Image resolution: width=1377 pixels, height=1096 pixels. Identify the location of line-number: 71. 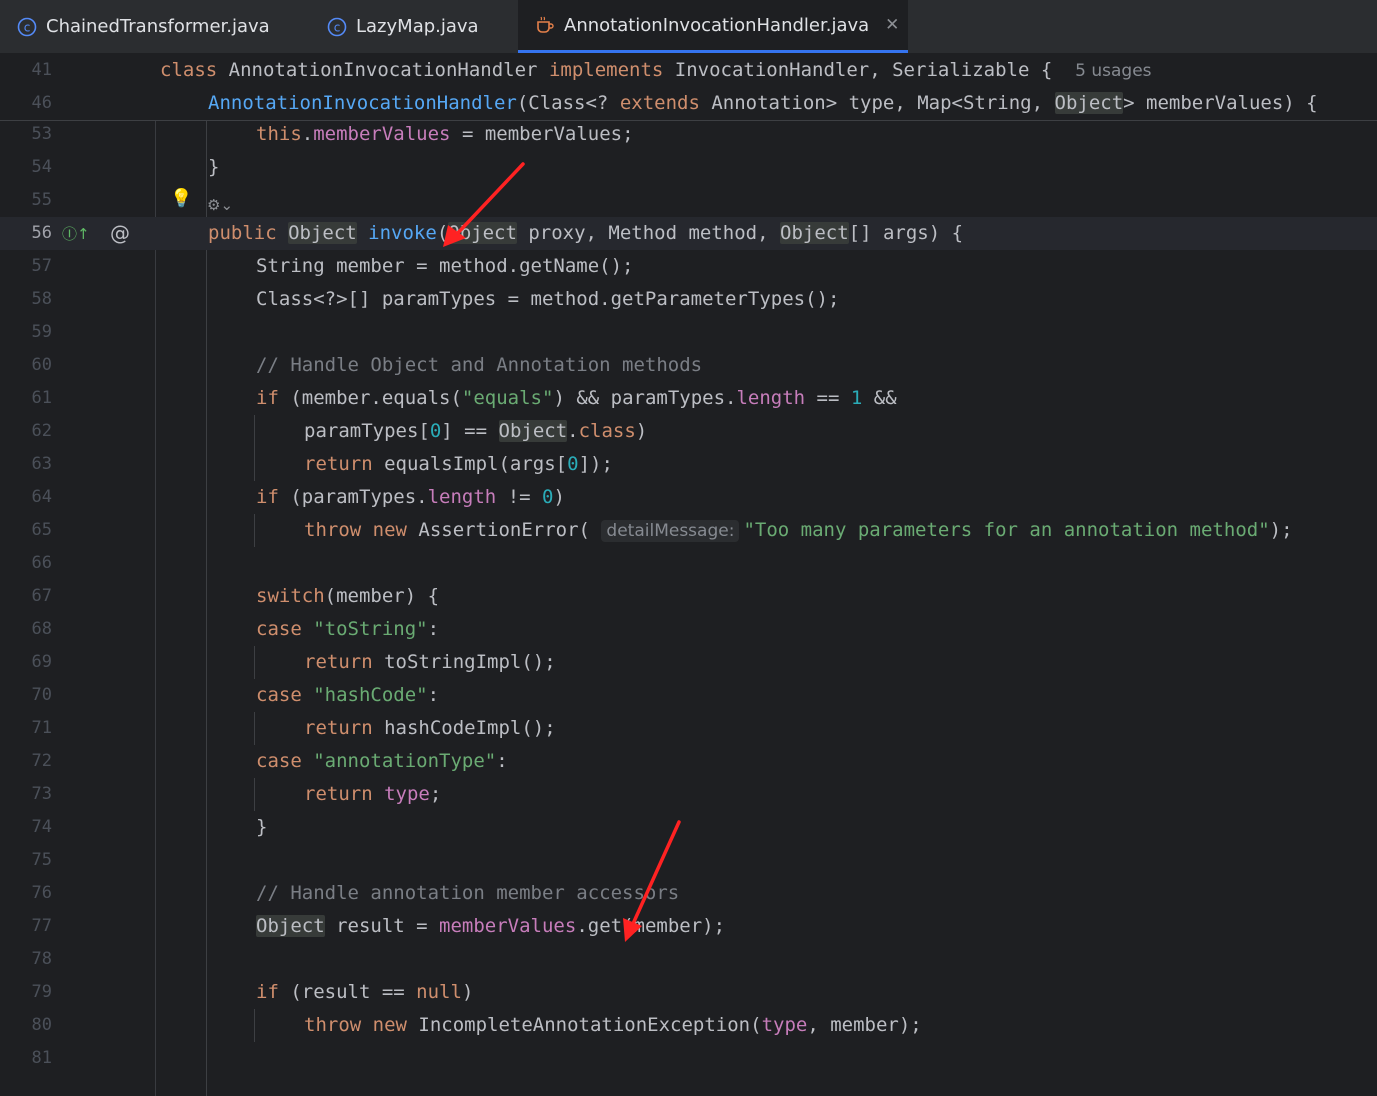
(26, 728).